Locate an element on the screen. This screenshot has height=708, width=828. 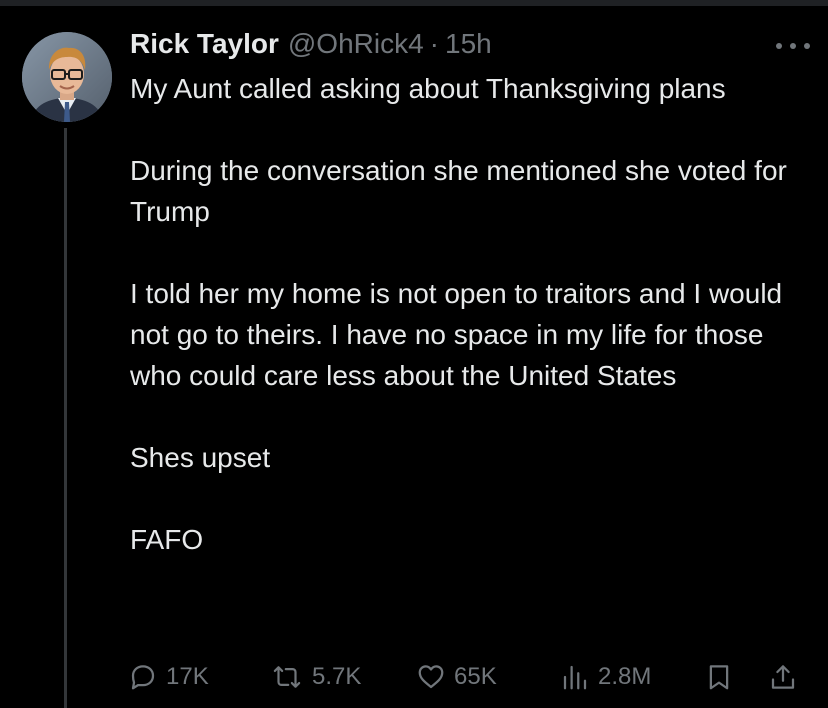
share-upload-icon is located at coordinates (783, 677).